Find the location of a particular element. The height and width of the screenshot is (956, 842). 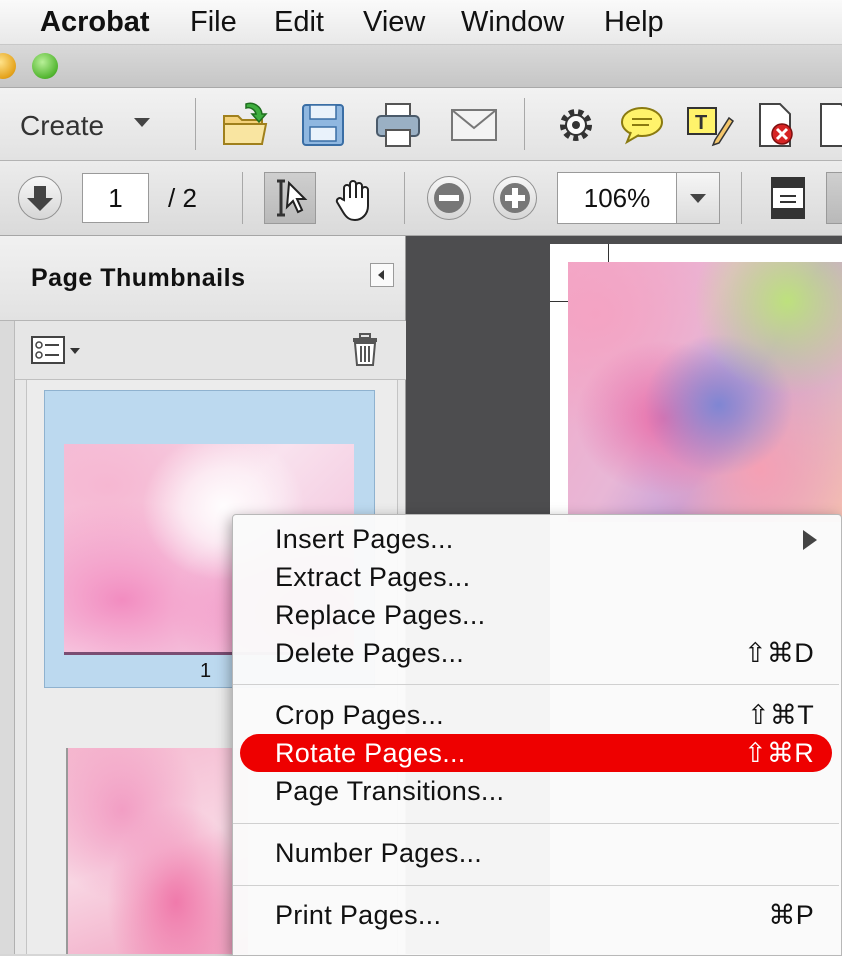

select-tool-button is located at coordinates (290, 198).